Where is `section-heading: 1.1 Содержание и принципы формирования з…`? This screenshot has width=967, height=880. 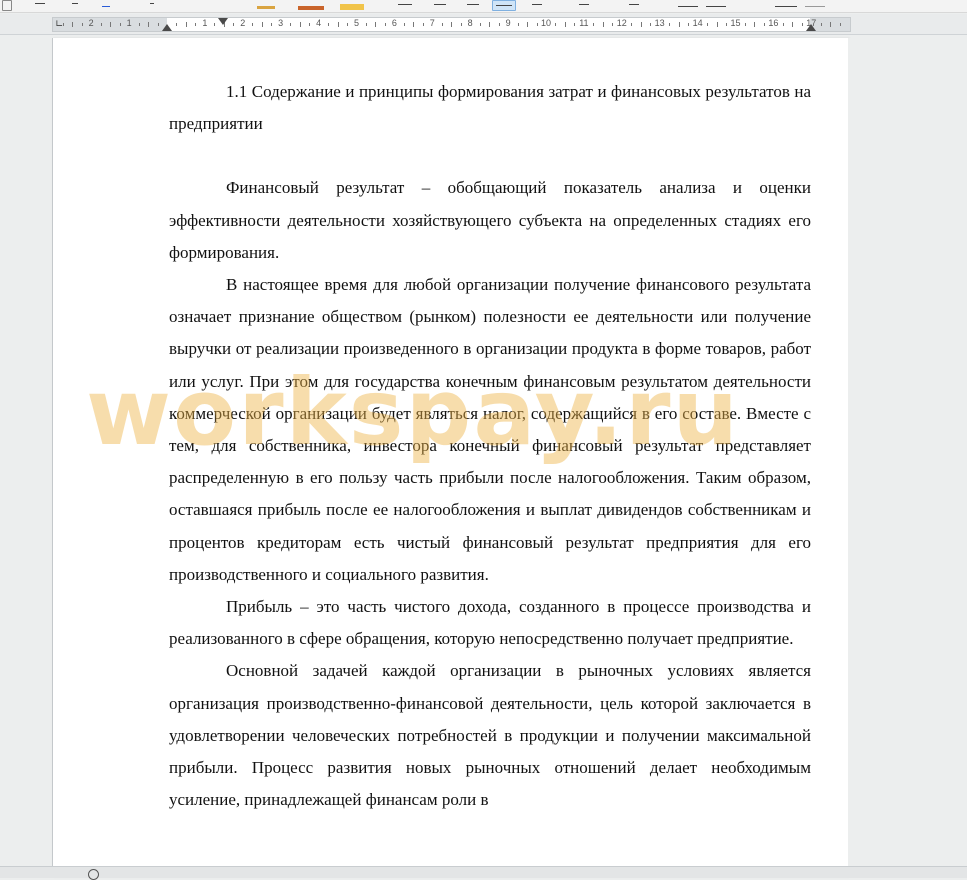
section-heading: 1.1 Содержание и принципы формирования з… is located at coordinates (490, 108).